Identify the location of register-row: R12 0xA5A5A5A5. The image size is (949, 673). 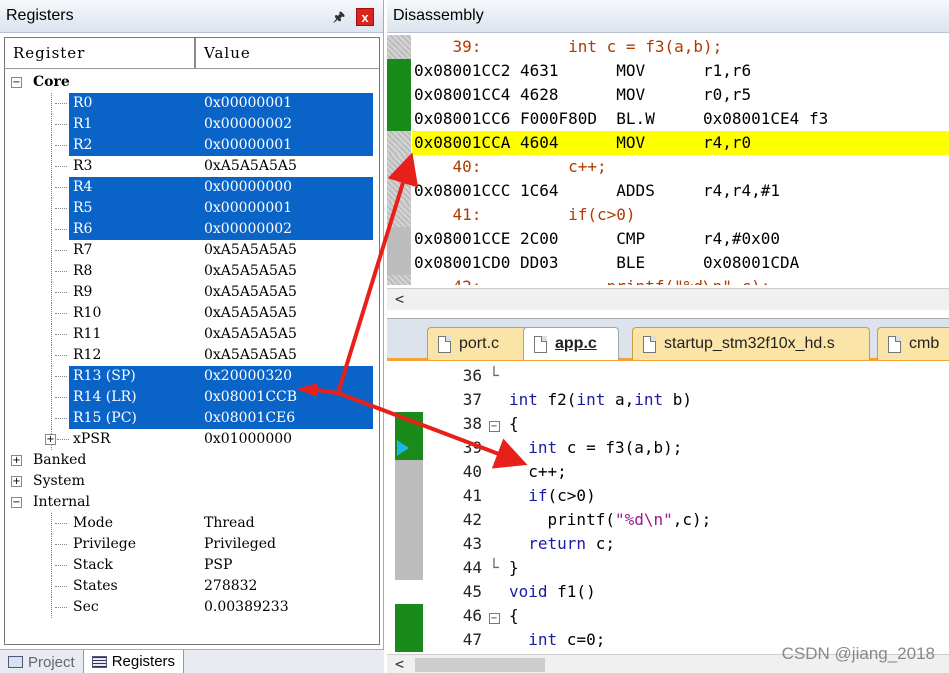
(192, 355).